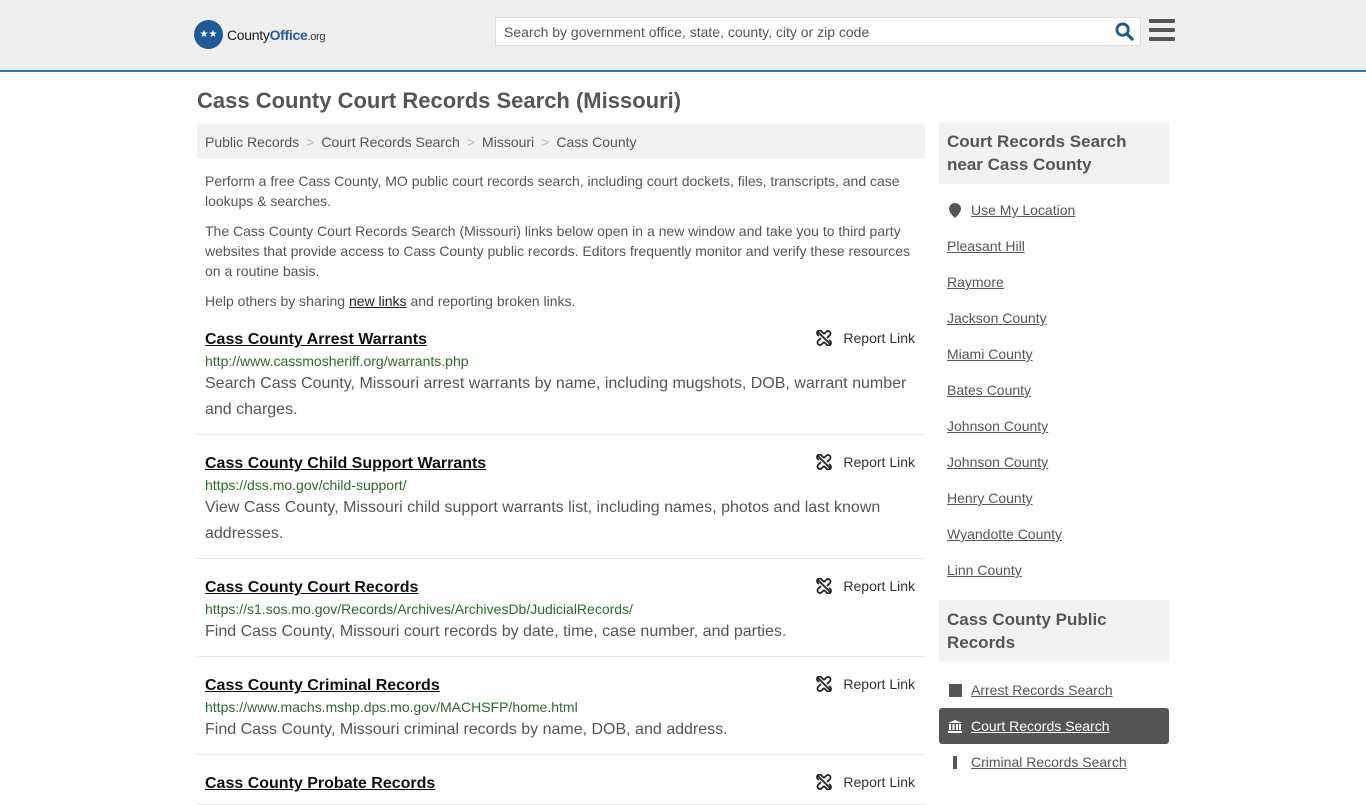 The width and height of the screenshot is (1366, 805). What do you see at coordinates (1054, 498) in the screenshot?
I see `nearby-item: Henry County` at bounding box center [1054, 498].